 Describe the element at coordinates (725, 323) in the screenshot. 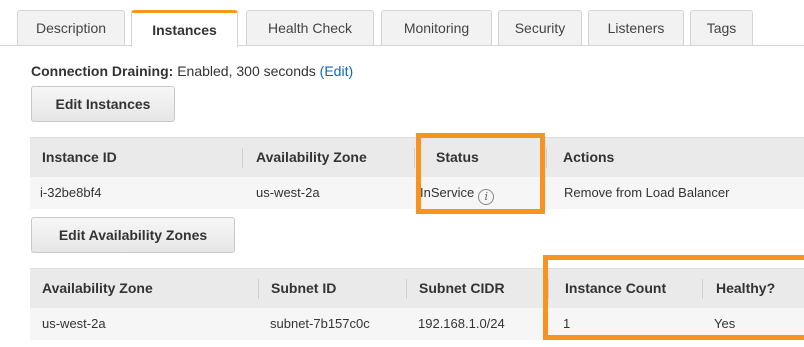

I see `healthy-cell: Yes` at that location.